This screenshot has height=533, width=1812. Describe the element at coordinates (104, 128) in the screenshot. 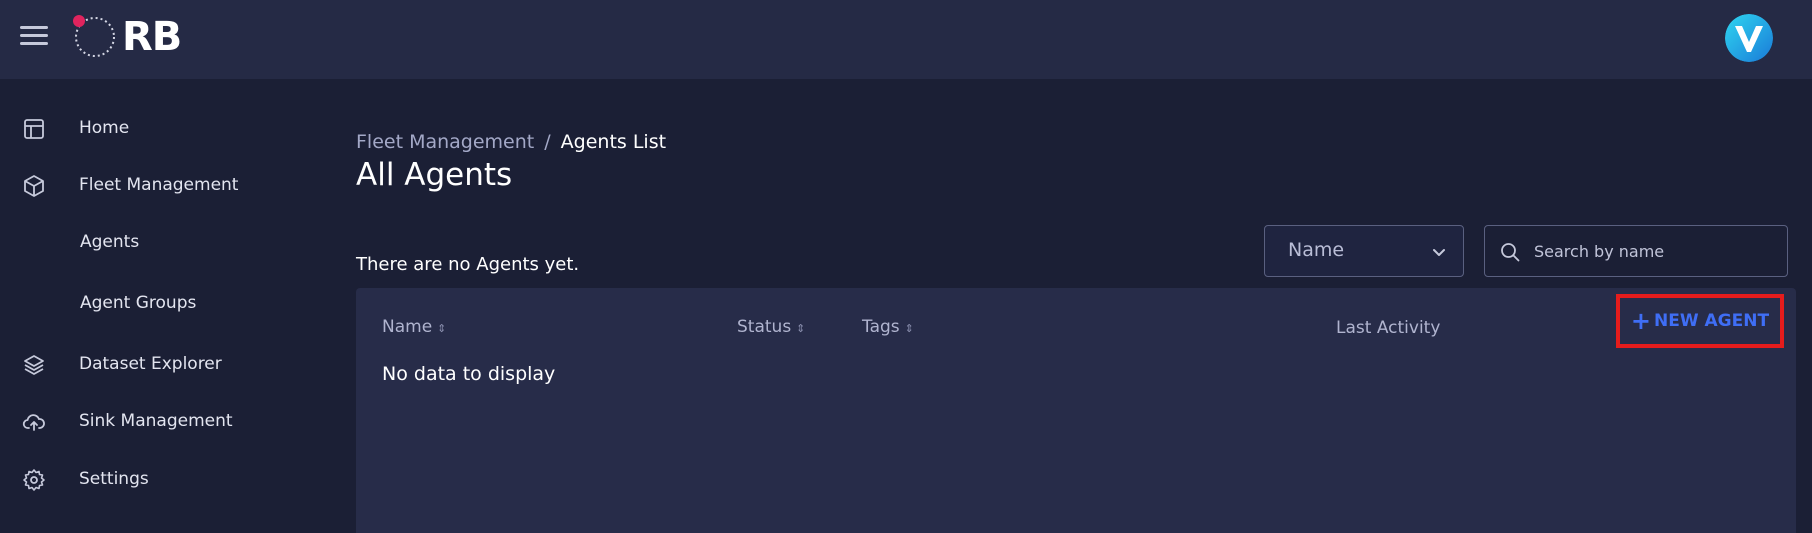

I see `sidebar-item-label: Home` at that location.